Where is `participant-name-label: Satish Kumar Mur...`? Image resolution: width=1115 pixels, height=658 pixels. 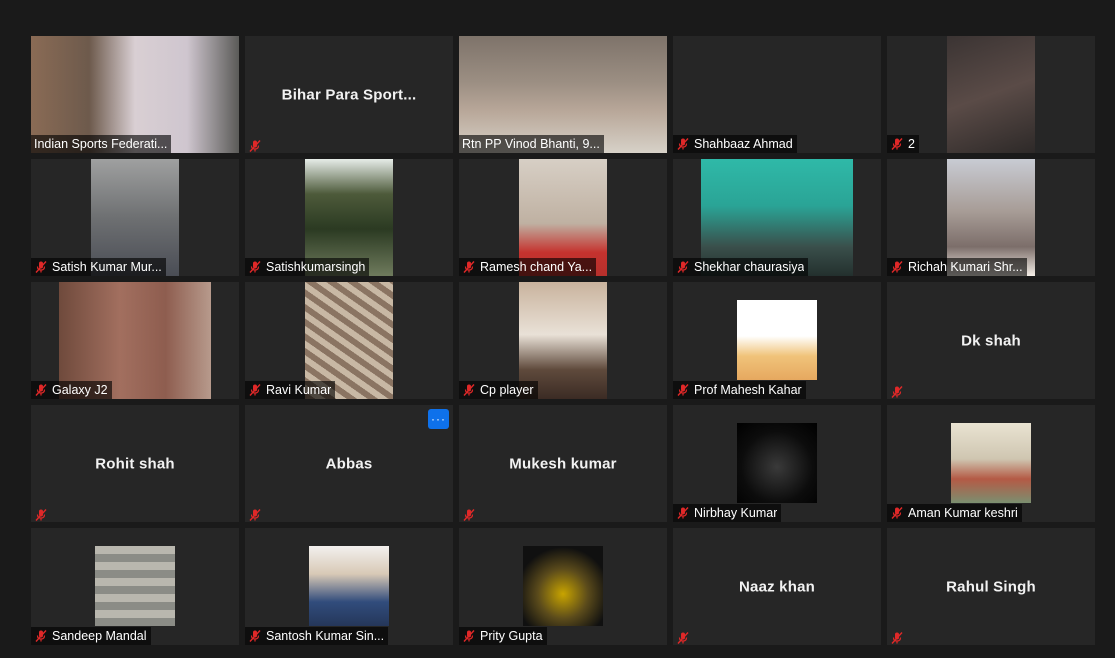
participant-name-label: Satish Kumar Mur... is located at coordinates (98, 267).